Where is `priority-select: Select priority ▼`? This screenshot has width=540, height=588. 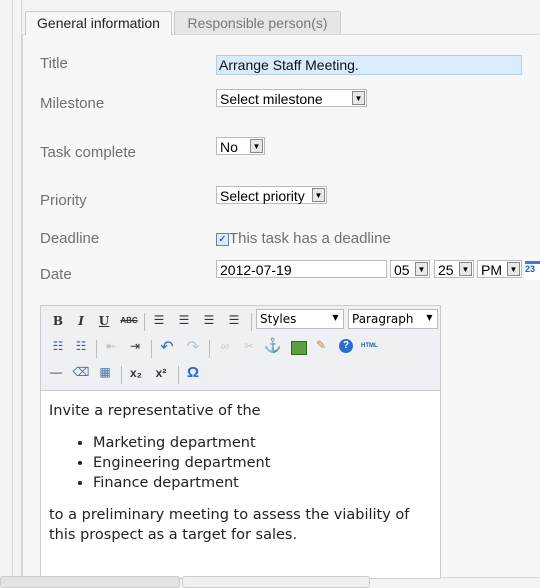 priority-select: Select priority ▼ is located at coordinates (271, 195).